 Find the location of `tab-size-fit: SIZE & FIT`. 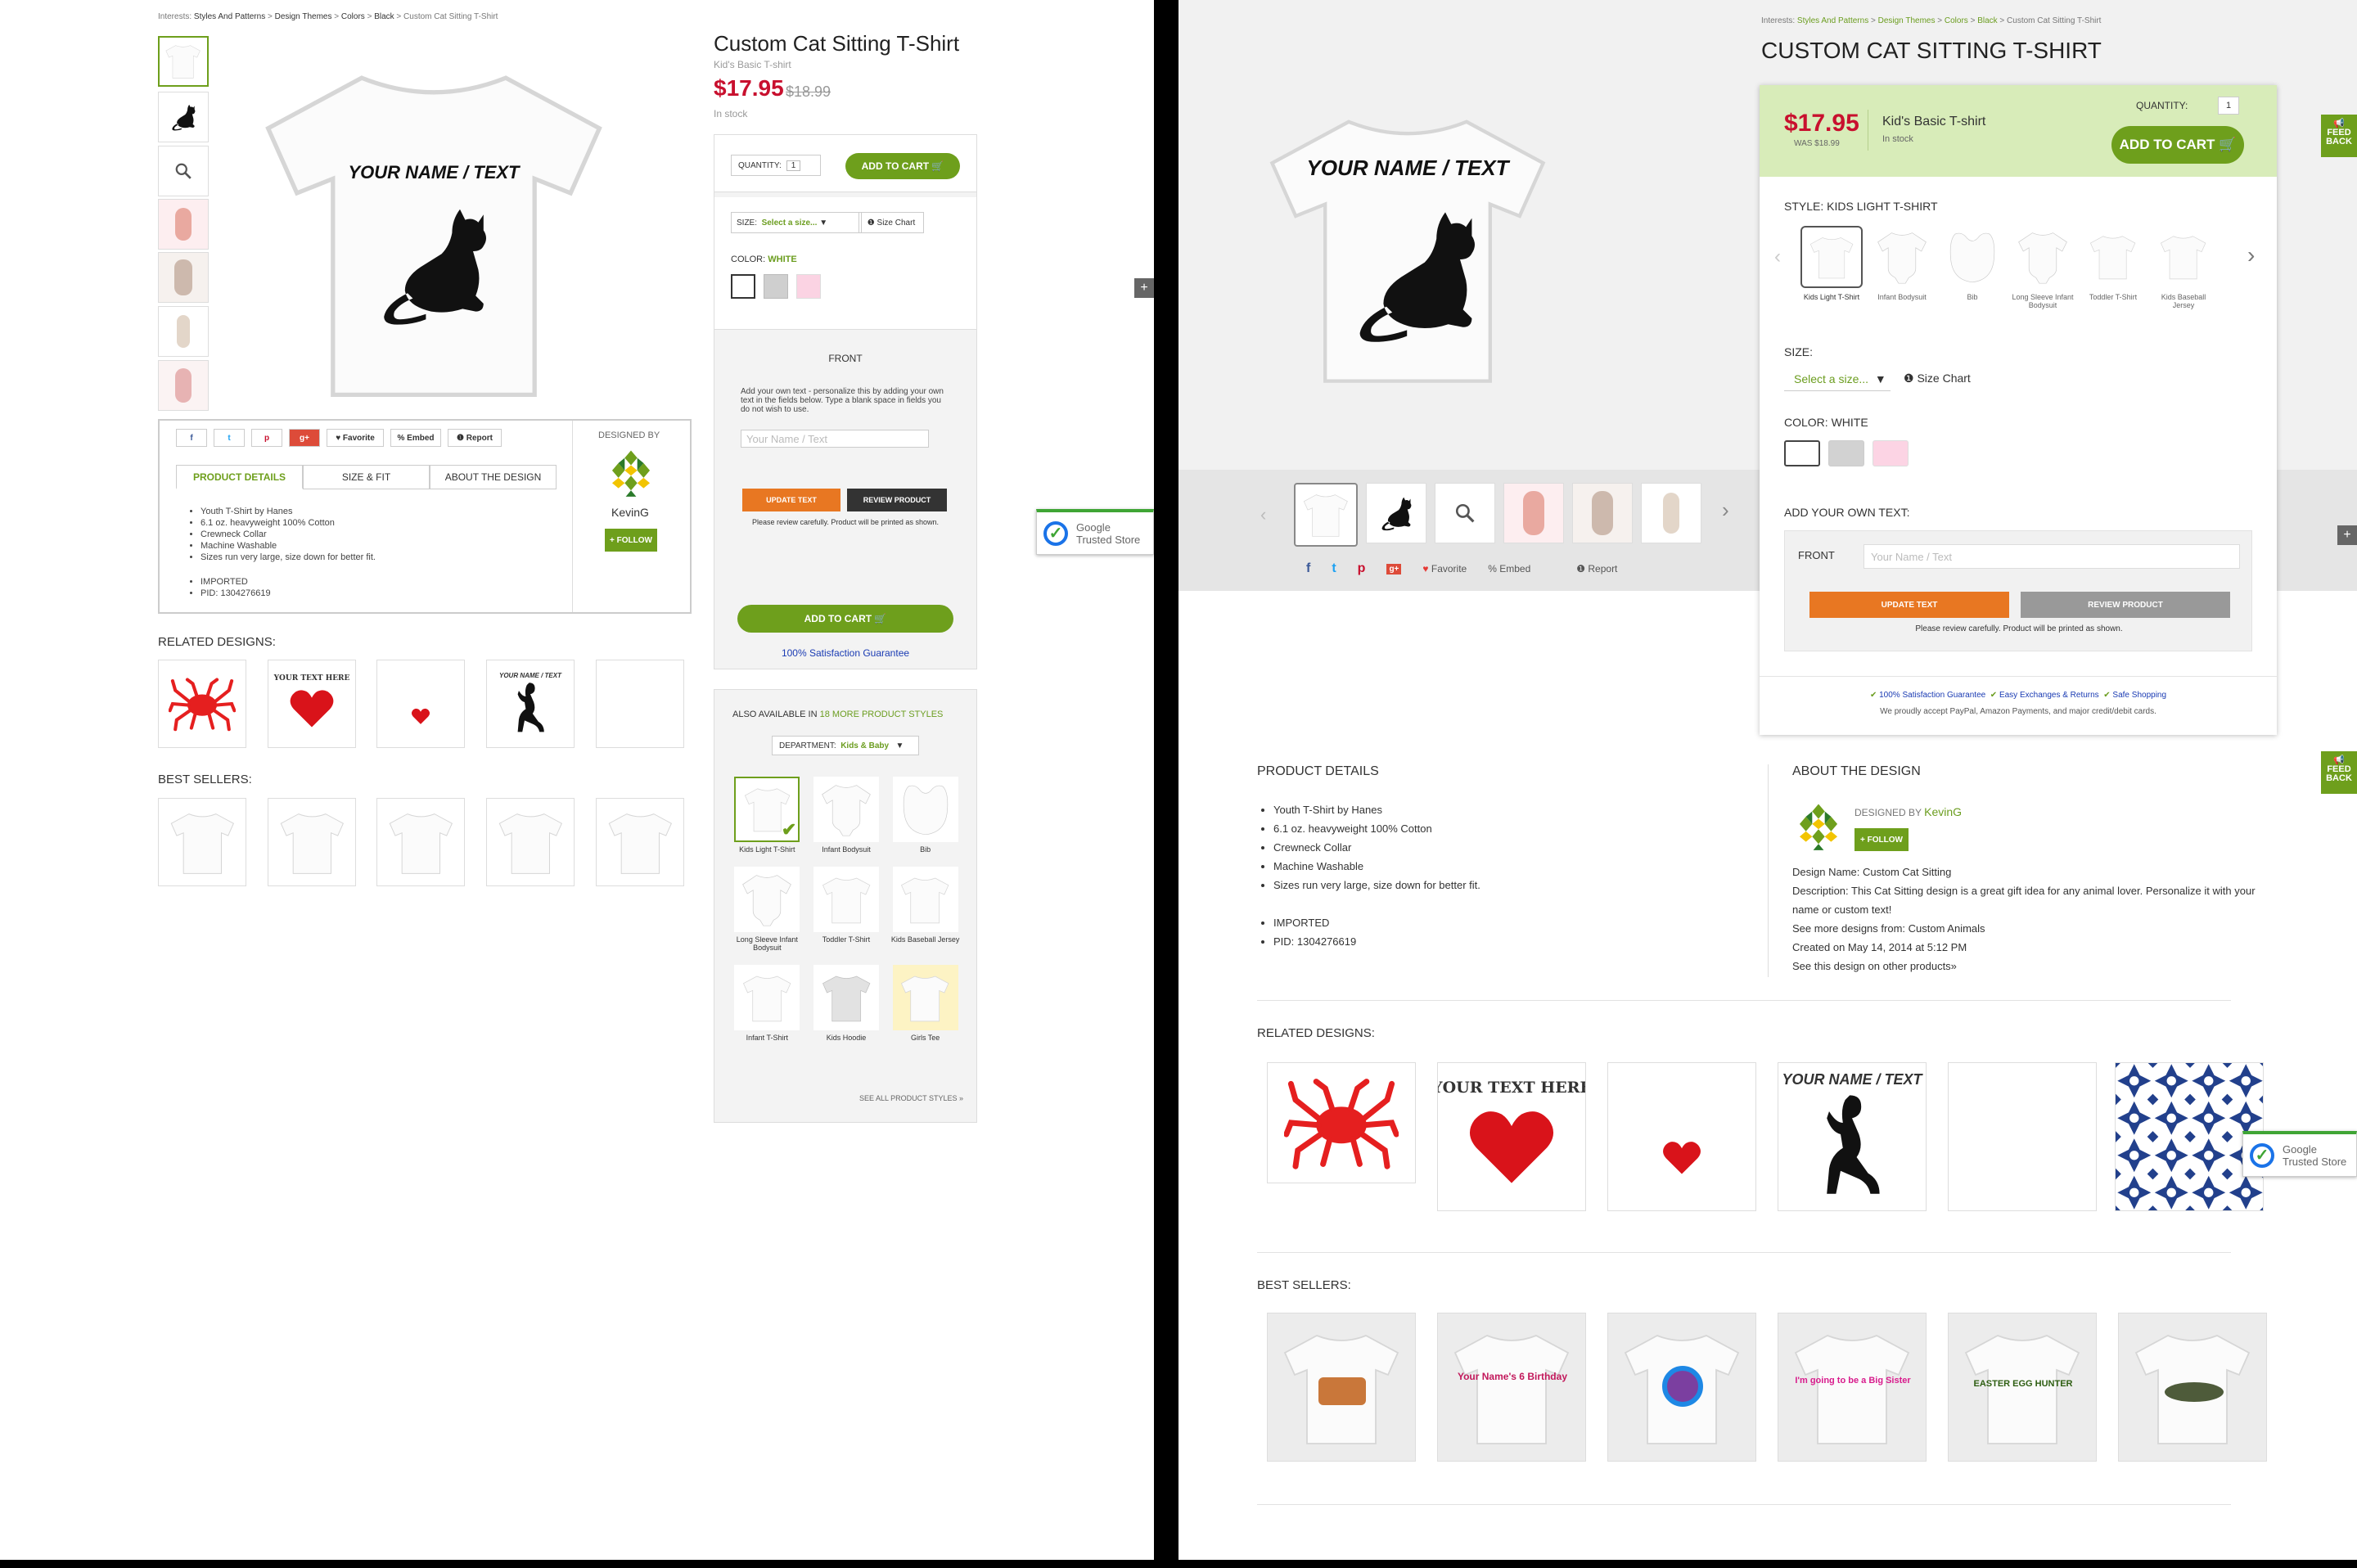

tab-size-fit: SIZE & FIT is located at coordinates (366, 477).